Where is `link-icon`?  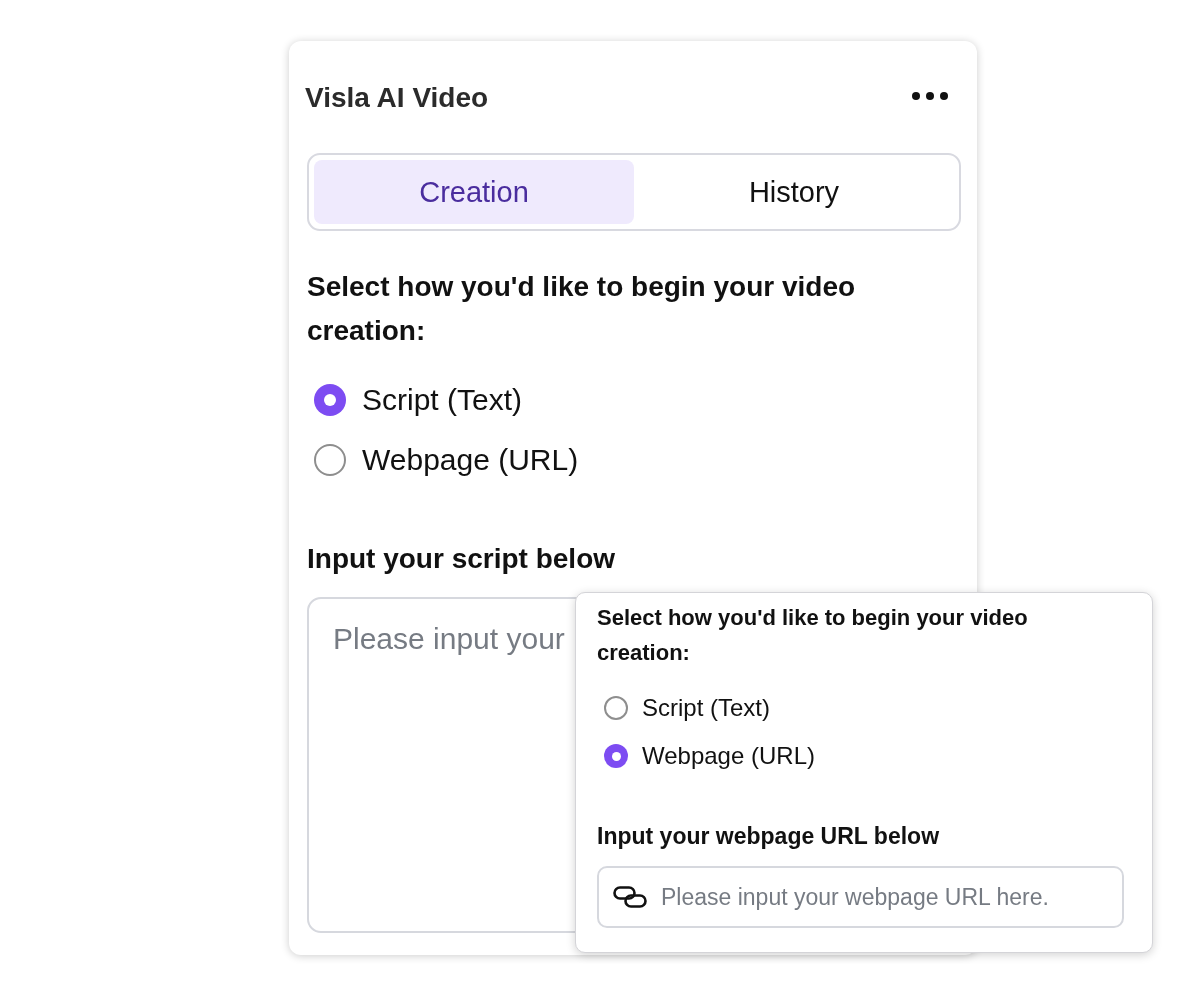 link-icon is located at coordinates (630, 897).